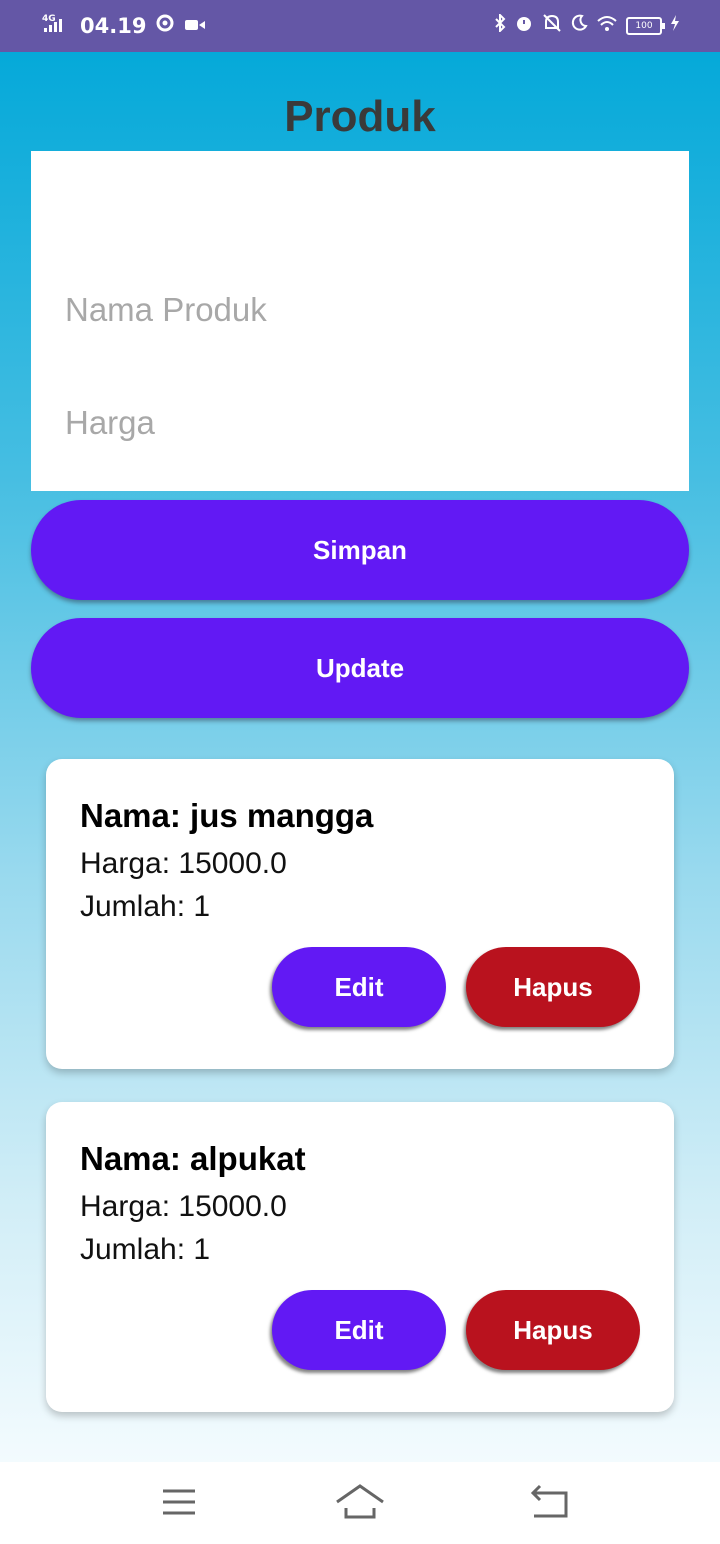  I want to click on back-icon, so click(550, 1504).